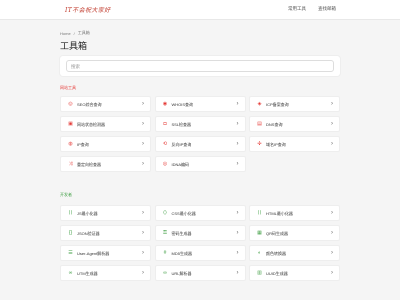 This screenshot has height=300, width=400. What do you see at coordinates (200, 213) in the screenshot?
I see `tool-card: ⟨⟩ CSS最小化器 ›` at bounding box center [200, 213].